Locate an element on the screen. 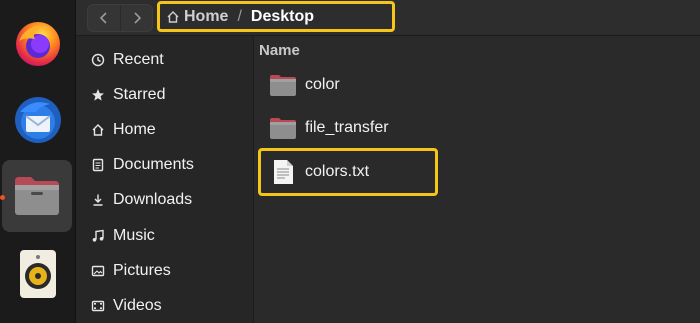 The height and width of the screenshot is (323, 700). download-icon is located at coordinates (98, 200).